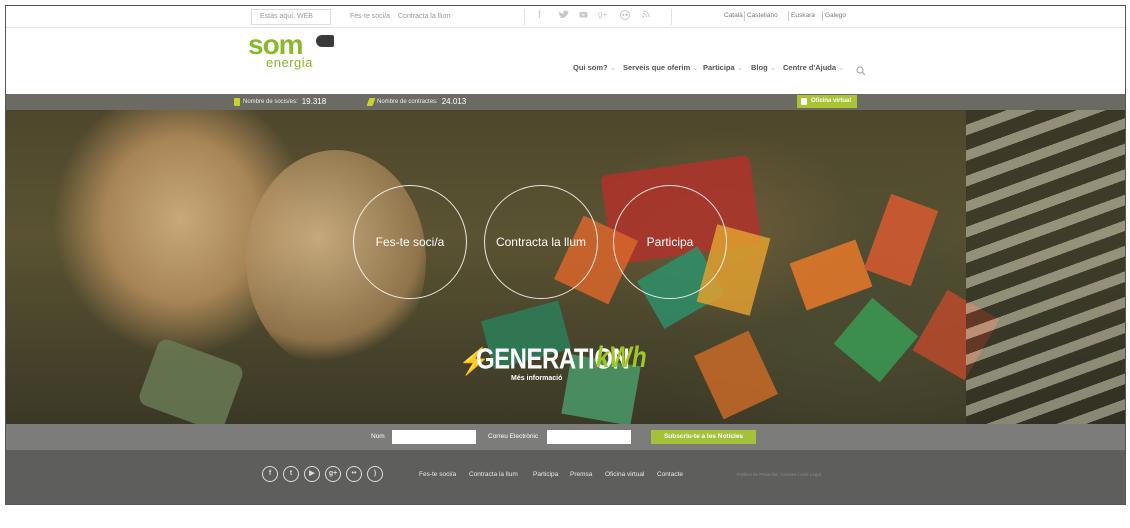 This screenshot has height=528, width=1130. Describe the element at coordinates (314, 101) in the screenshot. I see `members-count: 19.318` at that location.